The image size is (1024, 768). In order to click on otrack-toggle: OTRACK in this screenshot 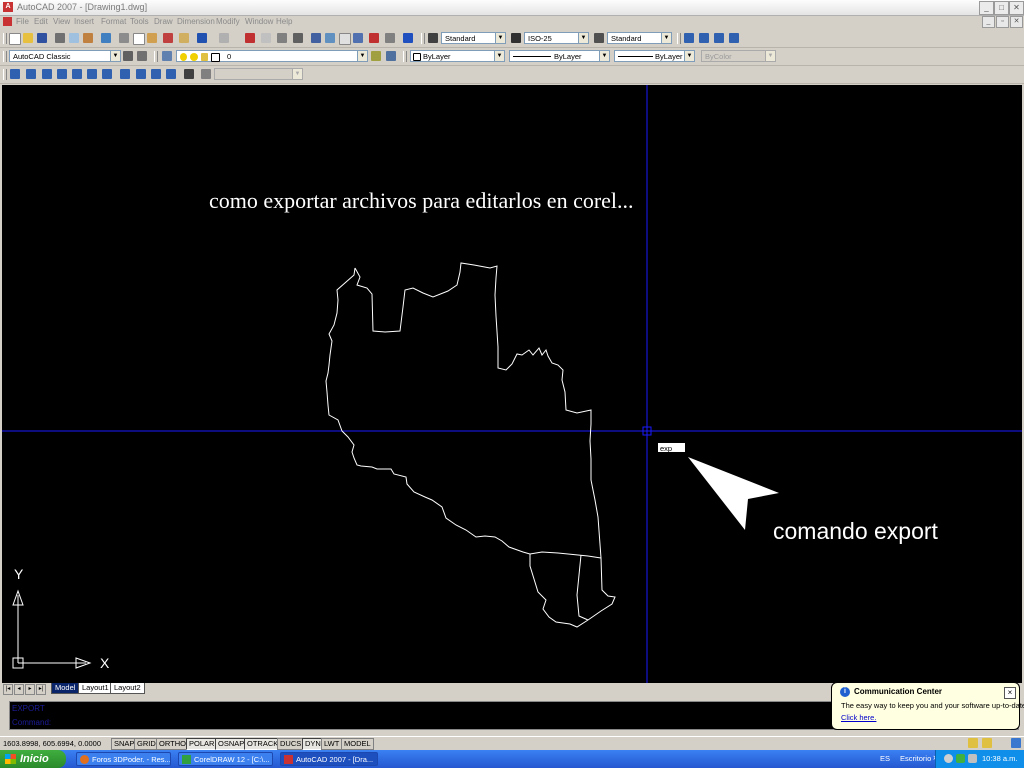, I will do `click(263, 744)`.